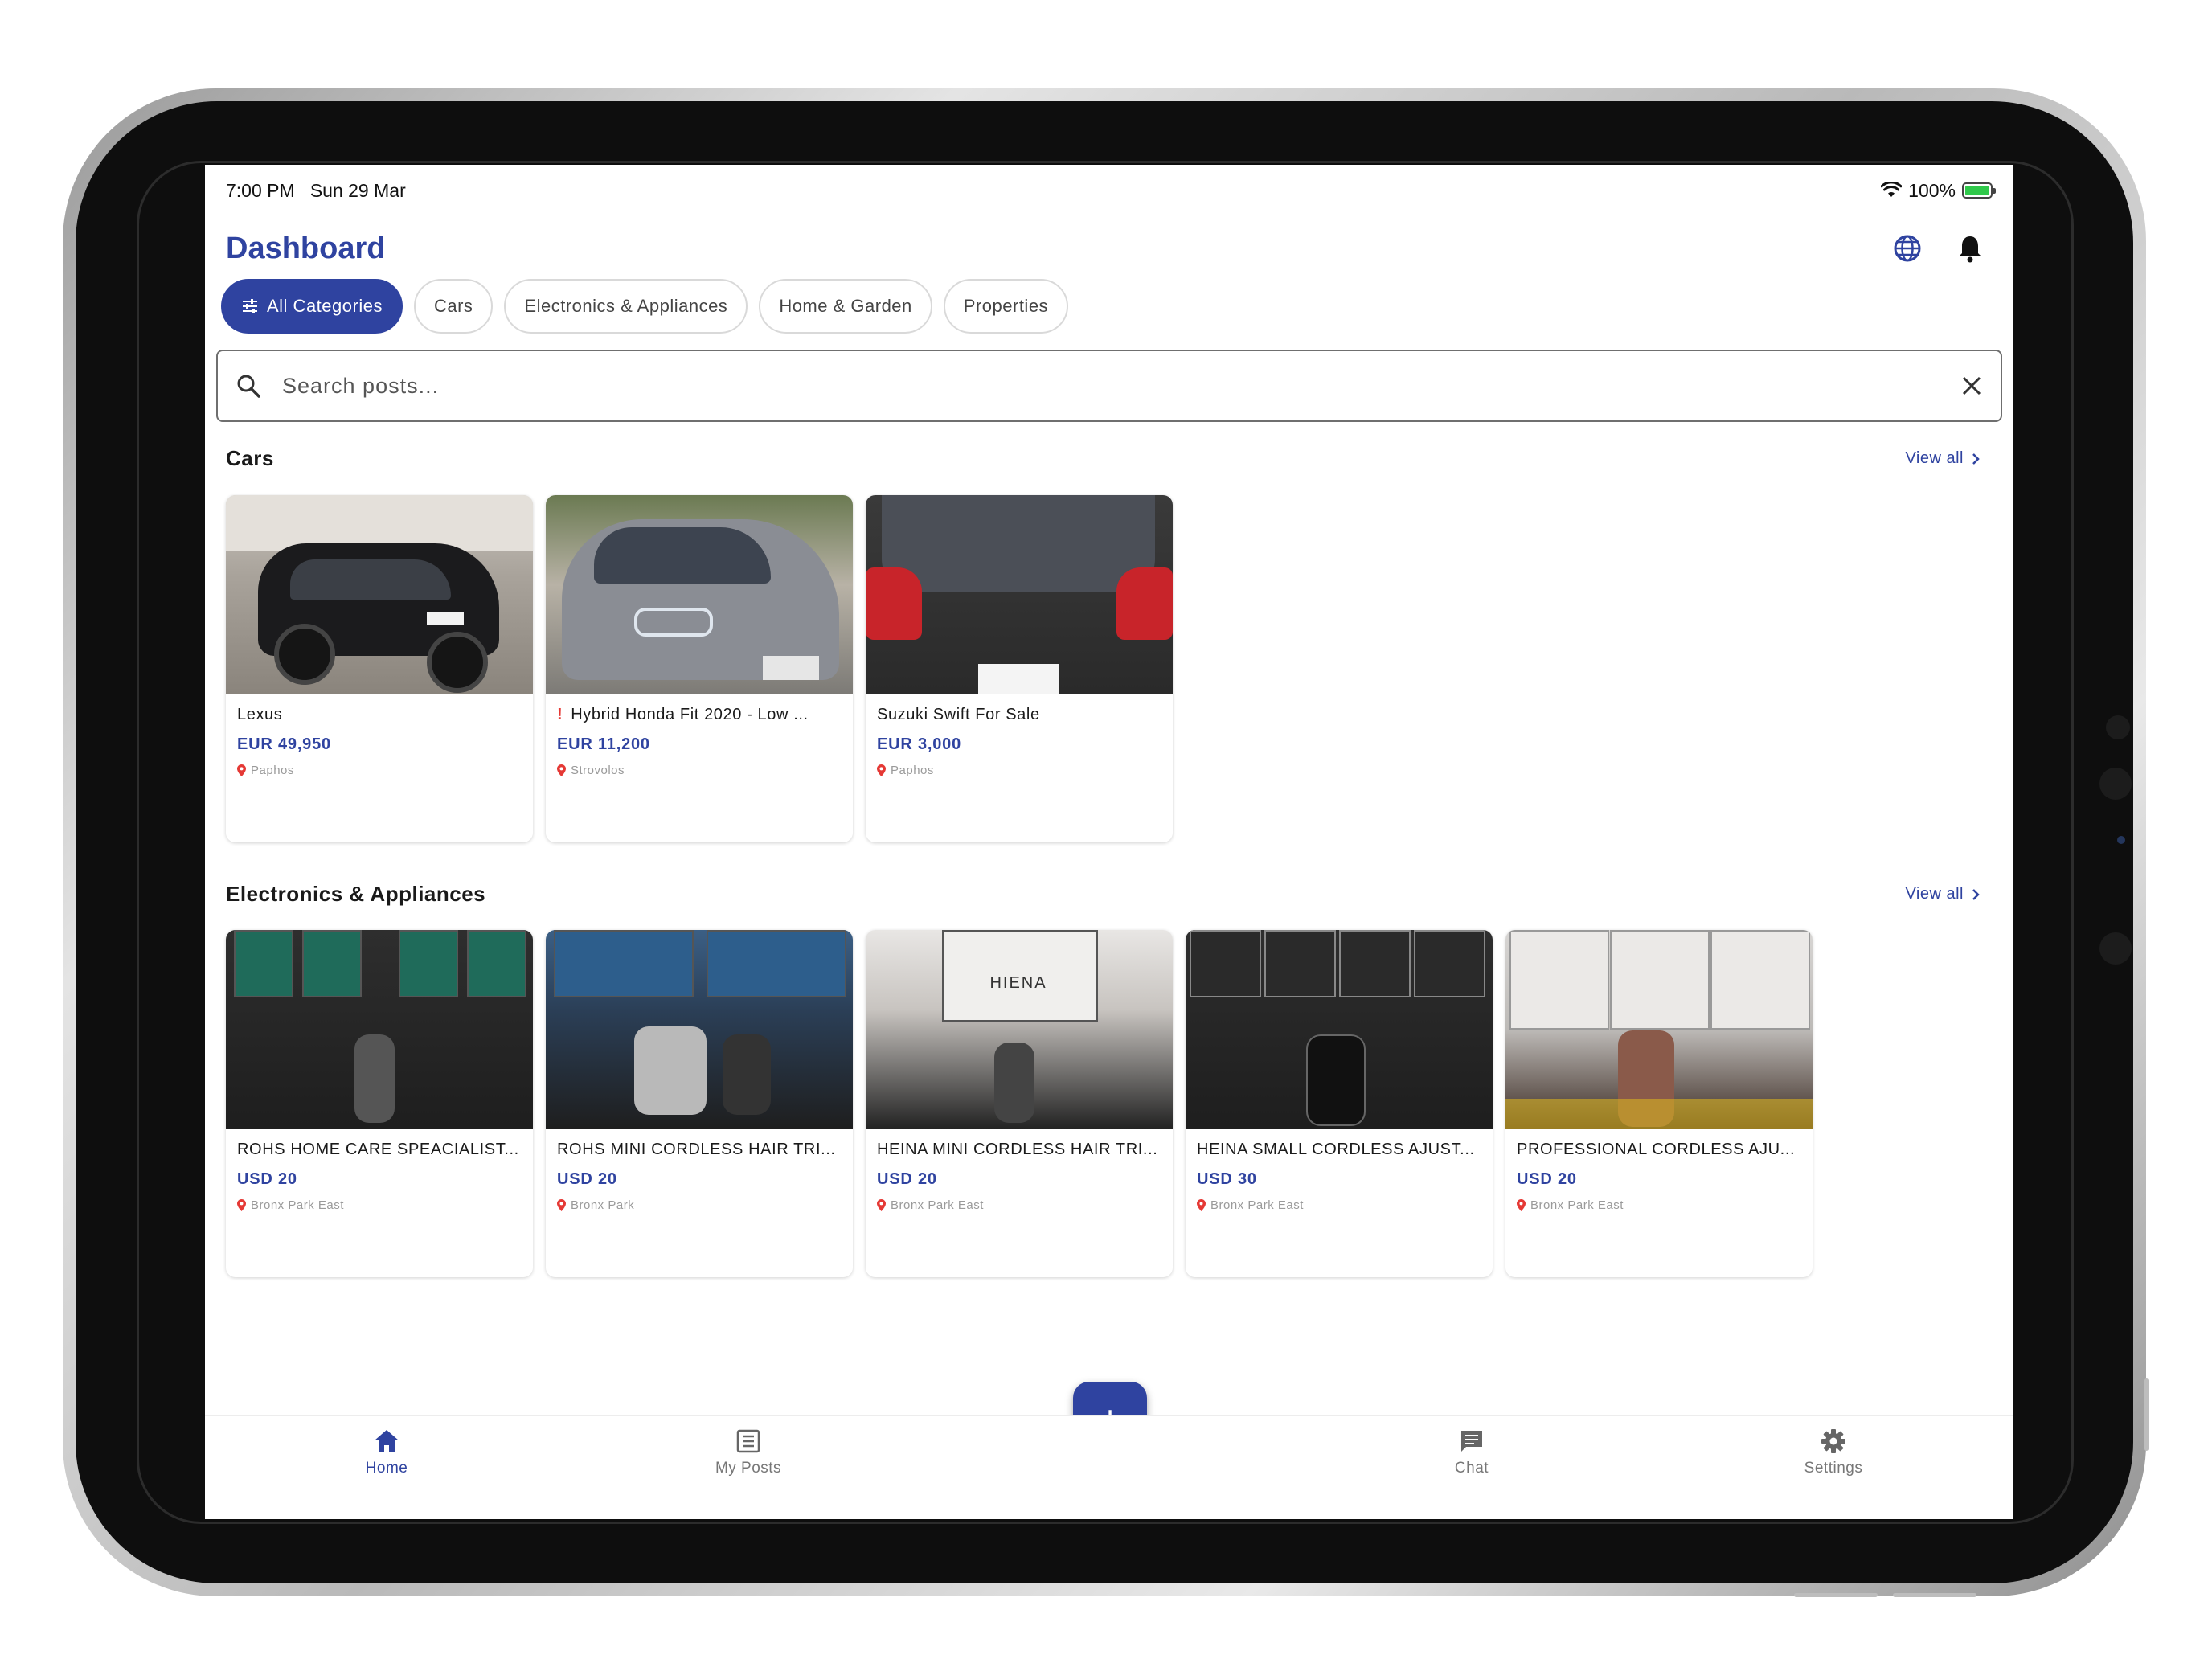 This screenshot has height=1659, width=2212. What do you see at coordinates (603, 744) in the screenshot?
I see `listing-price: EUR 11,200` at bounding box center [603, 744].